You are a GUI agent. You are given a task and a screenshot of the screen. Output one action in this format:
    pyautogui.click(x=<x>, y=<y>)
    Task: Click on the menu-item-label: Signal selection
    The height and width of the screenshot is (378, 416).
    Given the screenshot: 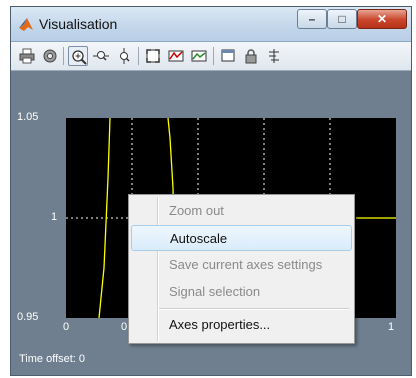 What is the action you would take?
    pyautogui.click(x=215, y=291)
    